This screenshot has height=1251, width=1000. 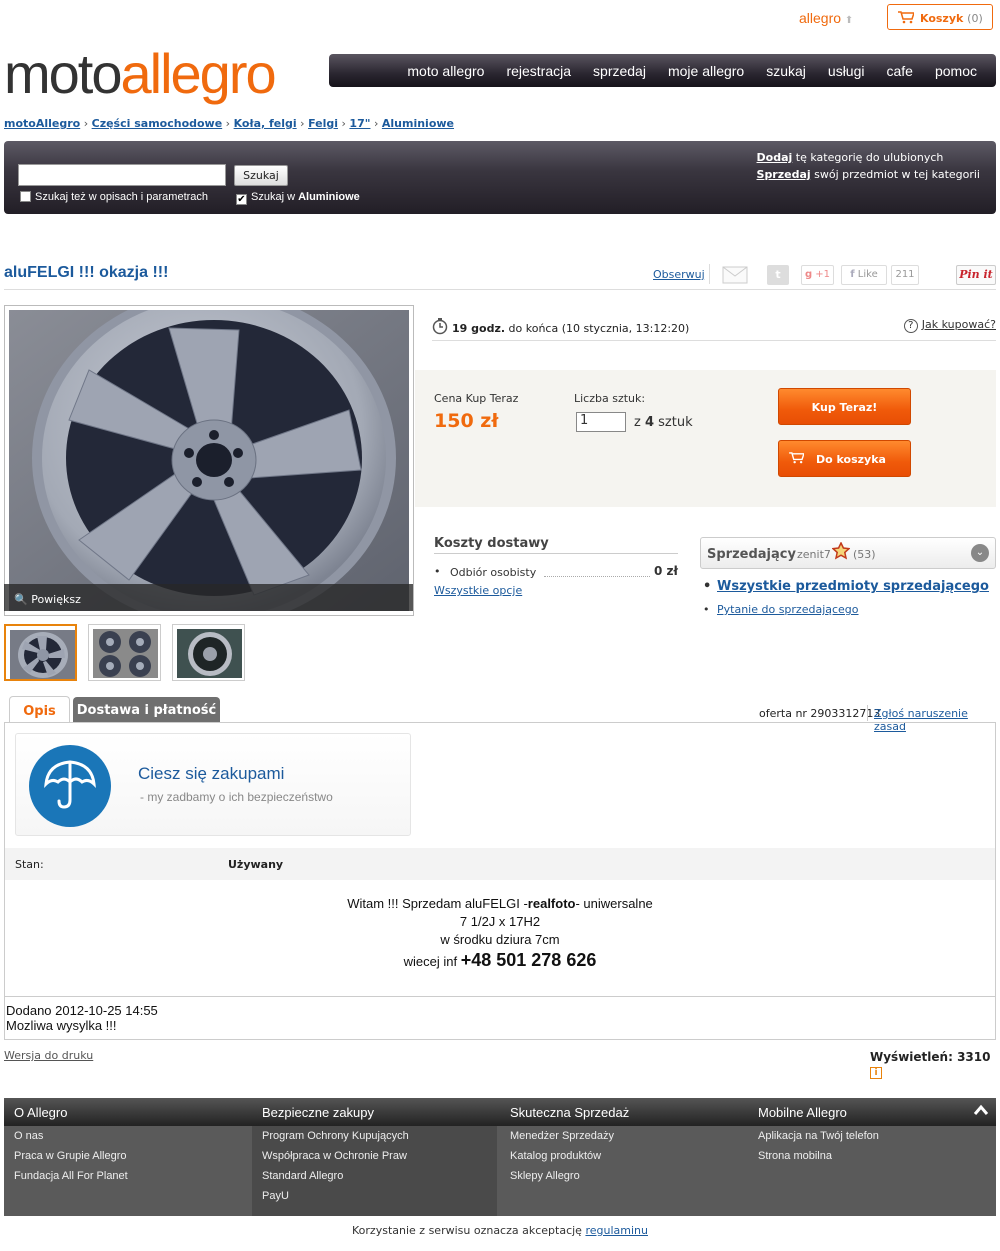 What do you see at coordinates (569, 1176) in the screenshot?
I see `footer-link: Sklepy Allegro` at bounding box center [569, 1176].